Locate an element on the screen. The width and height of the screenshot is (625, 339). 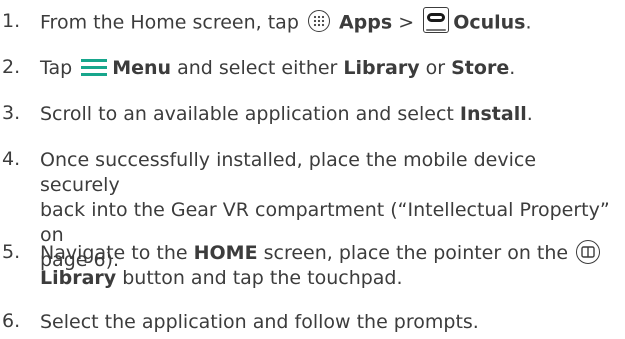
step-number: 6. is located at coordinates (11, 321).